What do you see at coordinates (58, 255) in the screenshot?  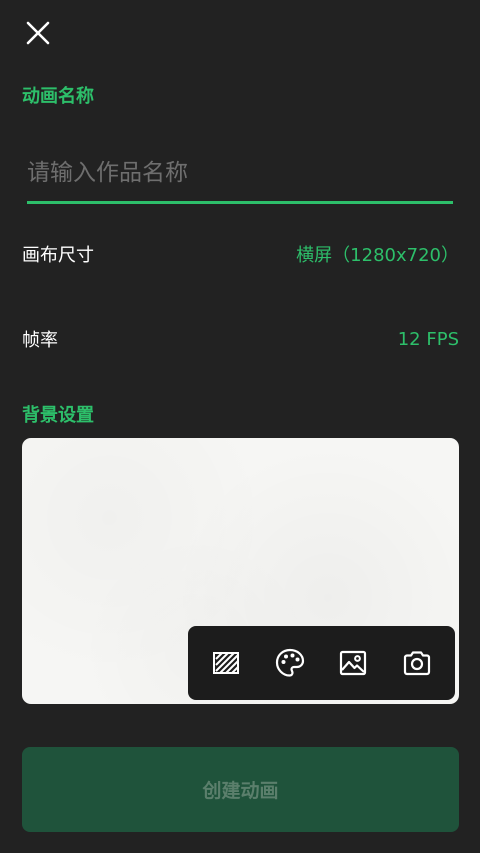 I see `canvas-size-label: 画布尺寸` at bounding box center [58, 255].